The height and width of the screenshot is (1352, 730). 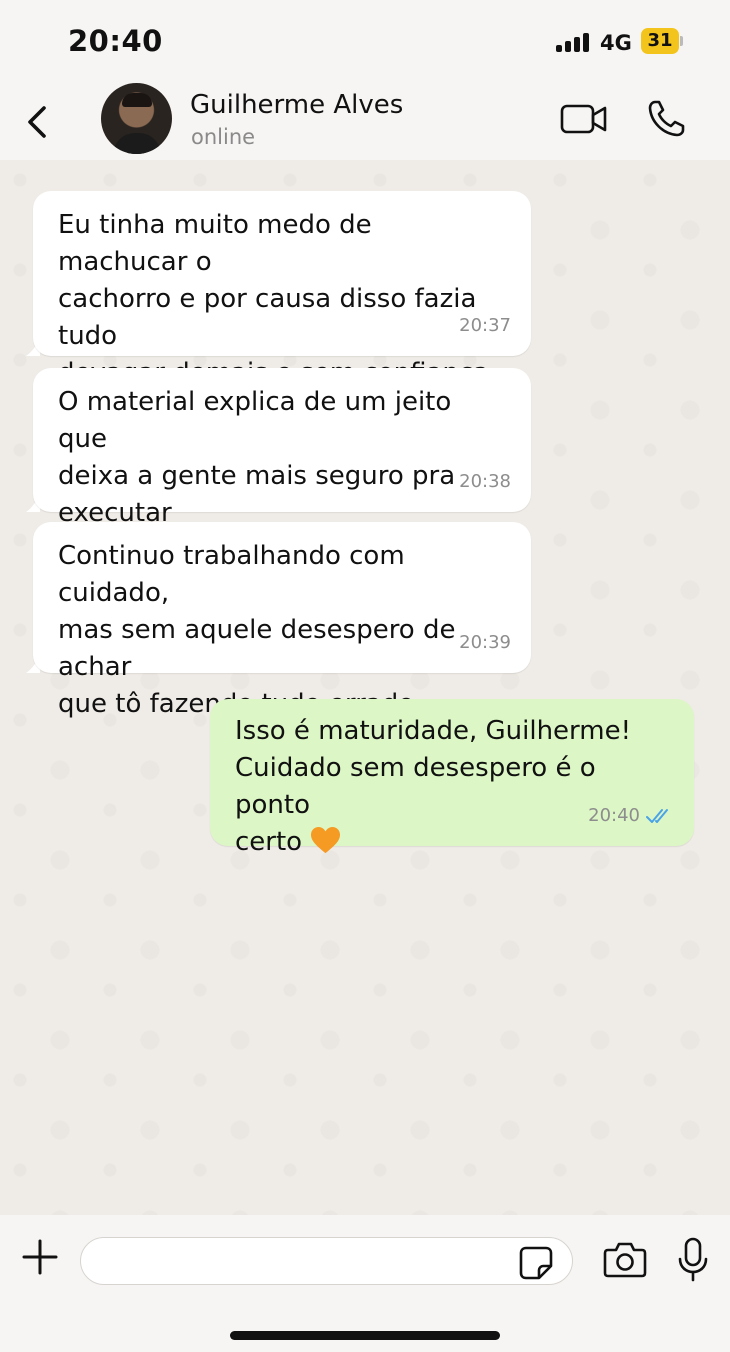 What do you see at coordinates (485, 481) in the screenshot?
I see `message-time: 20:38` at bounding box center [485, 481].